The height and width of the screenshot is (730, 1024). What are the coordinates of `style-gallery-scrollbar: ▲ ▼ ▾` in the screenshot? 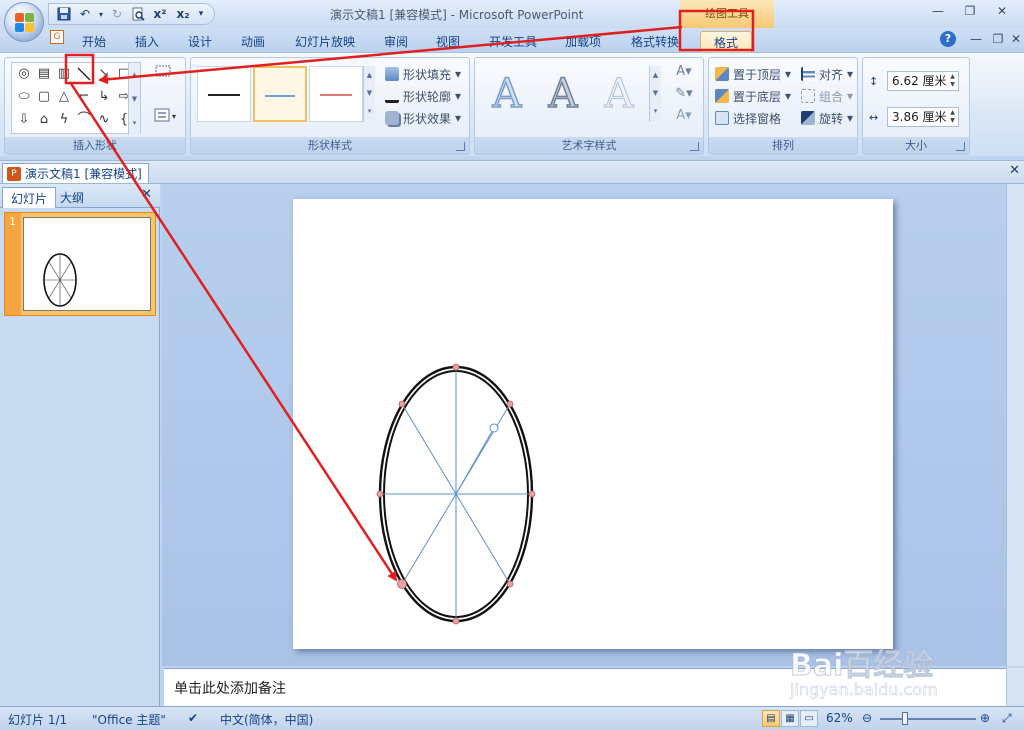 It's located at (369, 94).